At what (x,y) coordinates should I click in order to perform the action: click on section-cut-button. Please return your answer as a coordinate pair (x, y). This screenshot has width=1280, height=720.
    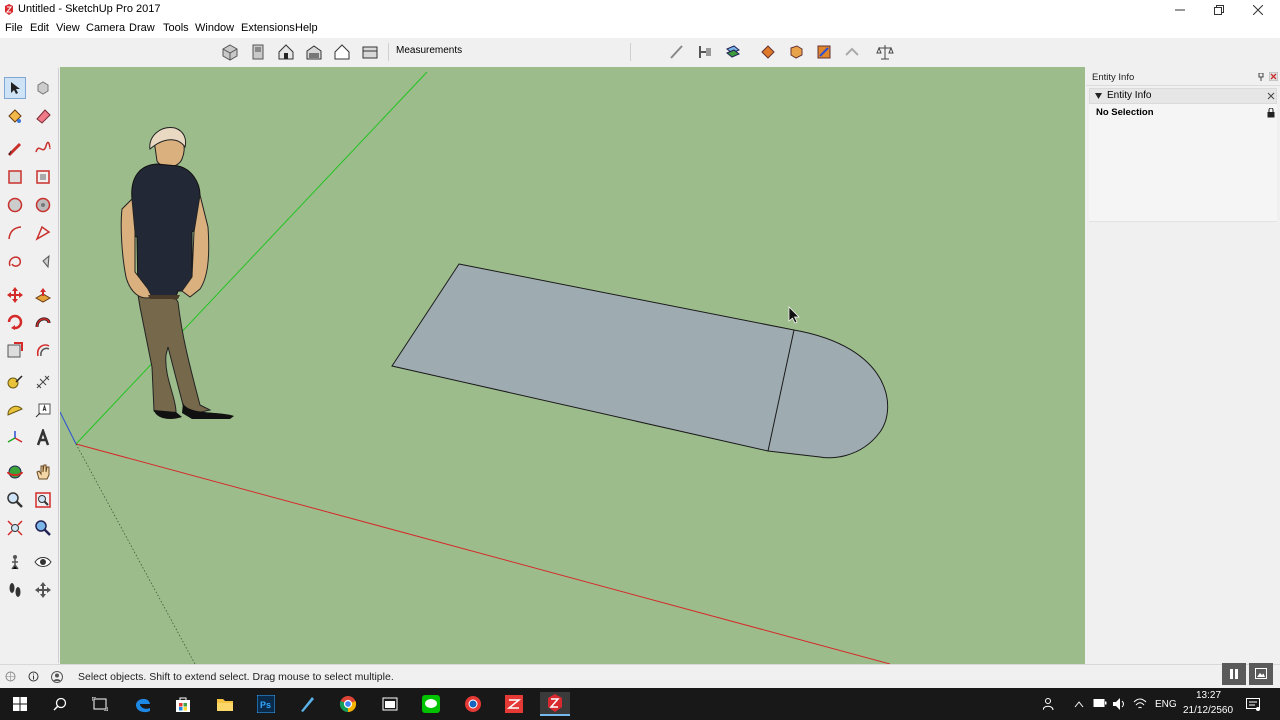
    Looking at the image, I should click on (705, 52).